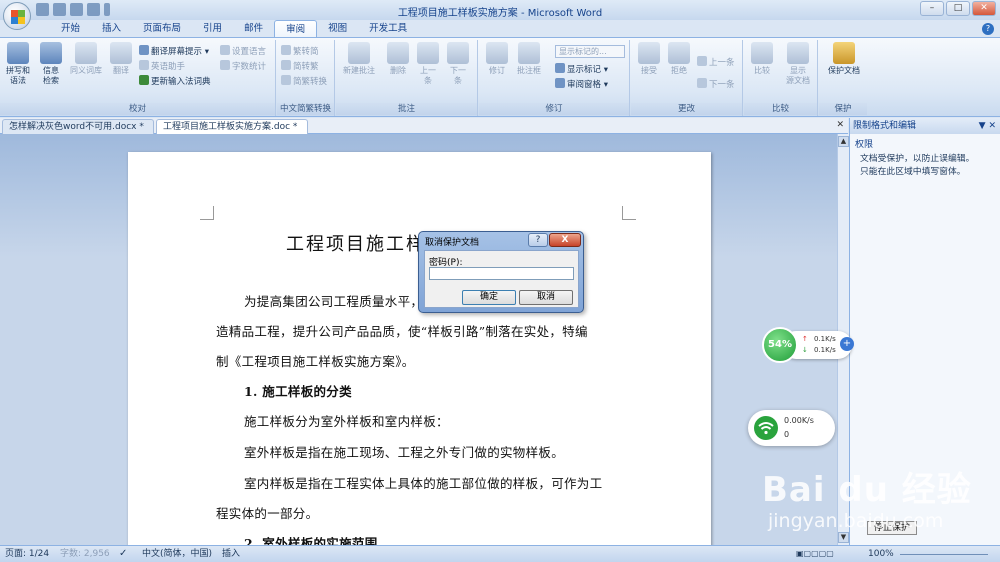 This screenshot has width=1000, height=562. What do you see at coordinates (679, 53) in the screenshot?
I see `reject-icon` at bounding box center [679, 53].